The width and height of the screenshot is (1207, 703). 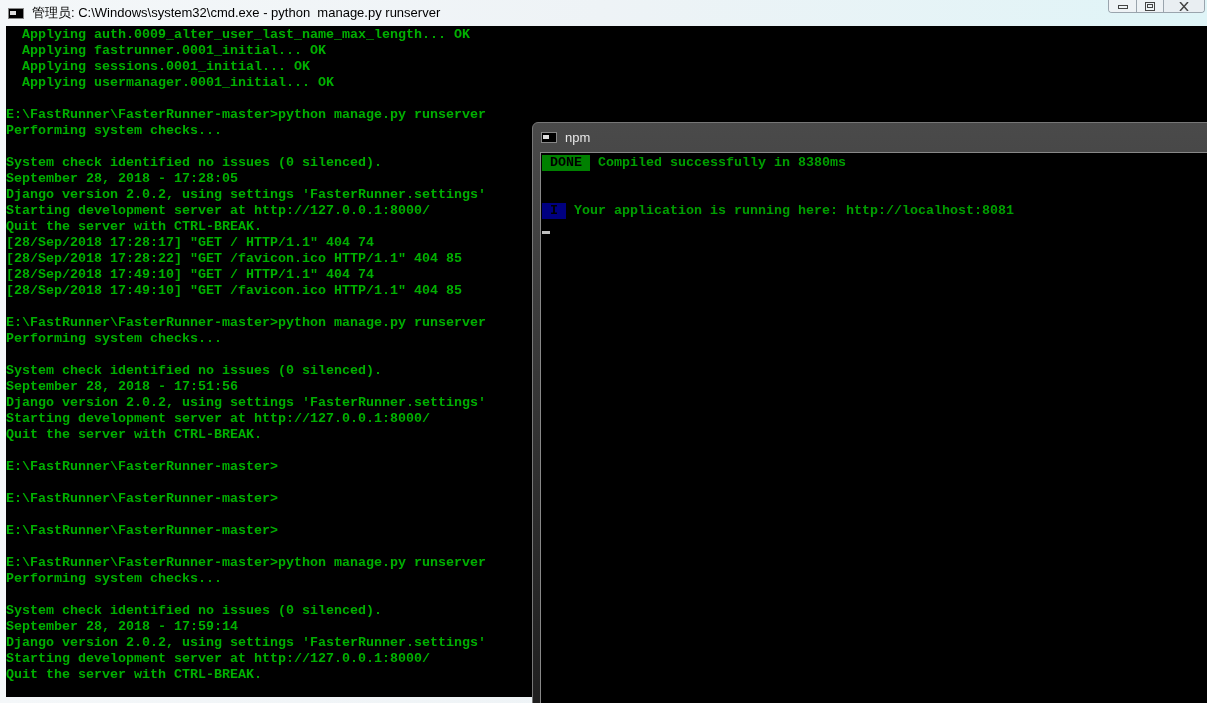 I want to click on console-line: Compiled successfully in 8380ms, so click(x=722, y=163).